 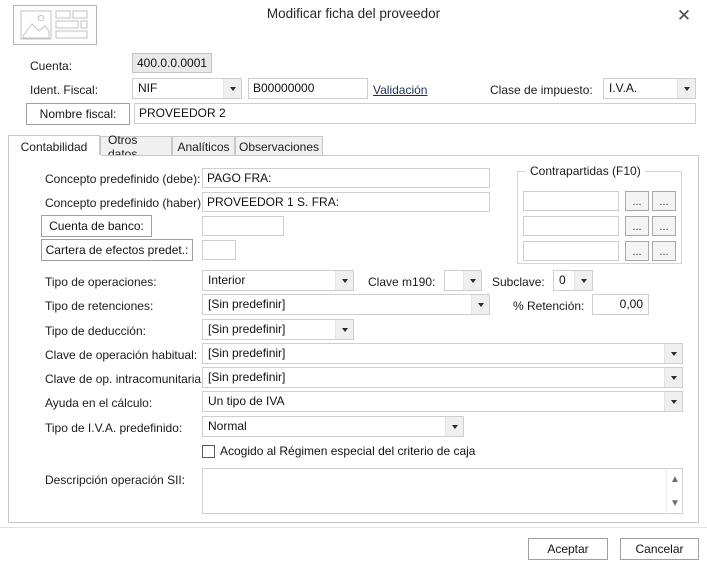 What do you see at coordinates (562, 280) in the screenshot?
I see `subclave-value: 0` at bounding box center [562, 280].